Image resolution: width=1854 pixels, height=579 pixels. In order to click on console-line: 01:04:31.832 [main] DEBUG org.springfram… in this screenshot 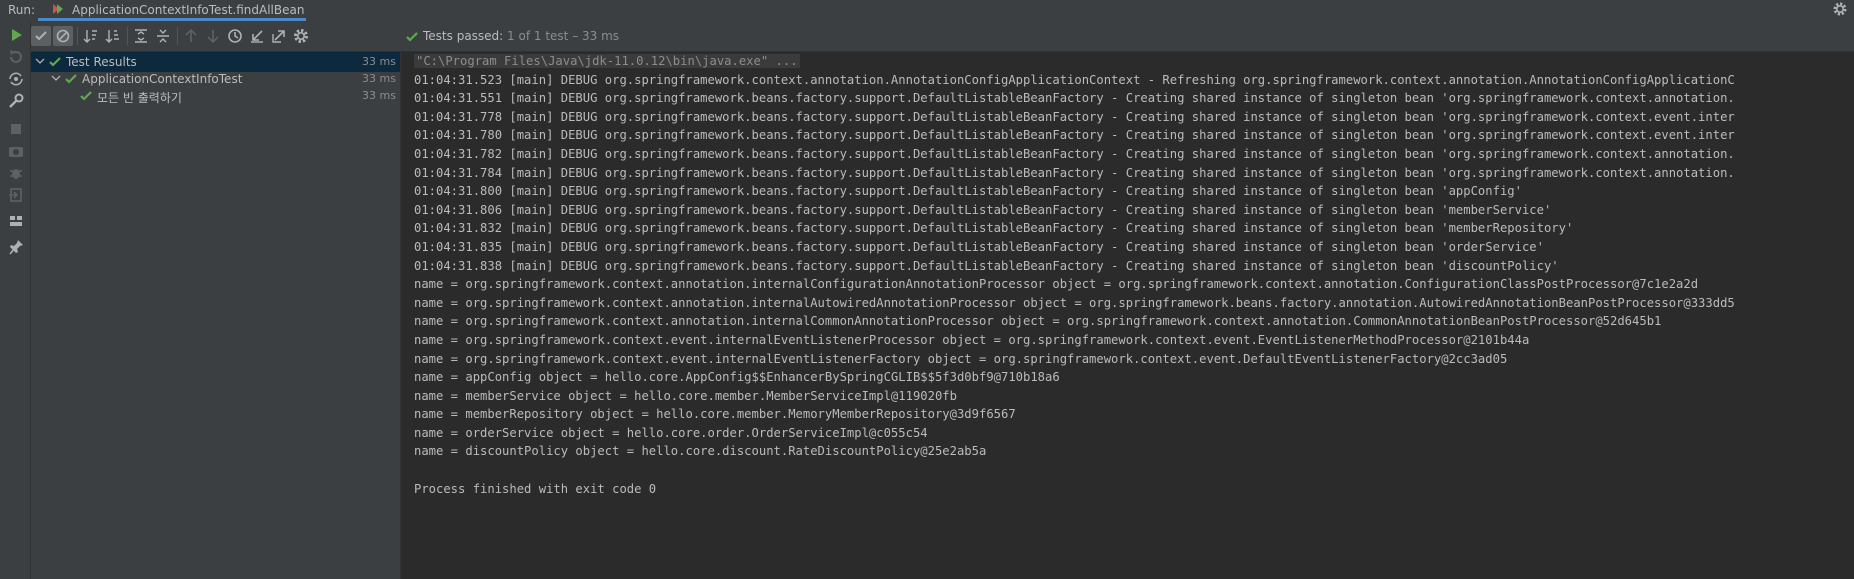, I will do `click(994, 228)`.